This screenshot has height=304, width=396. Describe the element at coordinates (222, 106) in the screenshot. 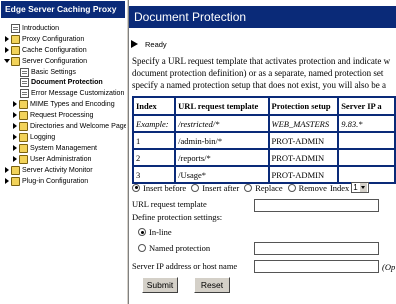

I see `column-header-url-template: URL request template` at that location.